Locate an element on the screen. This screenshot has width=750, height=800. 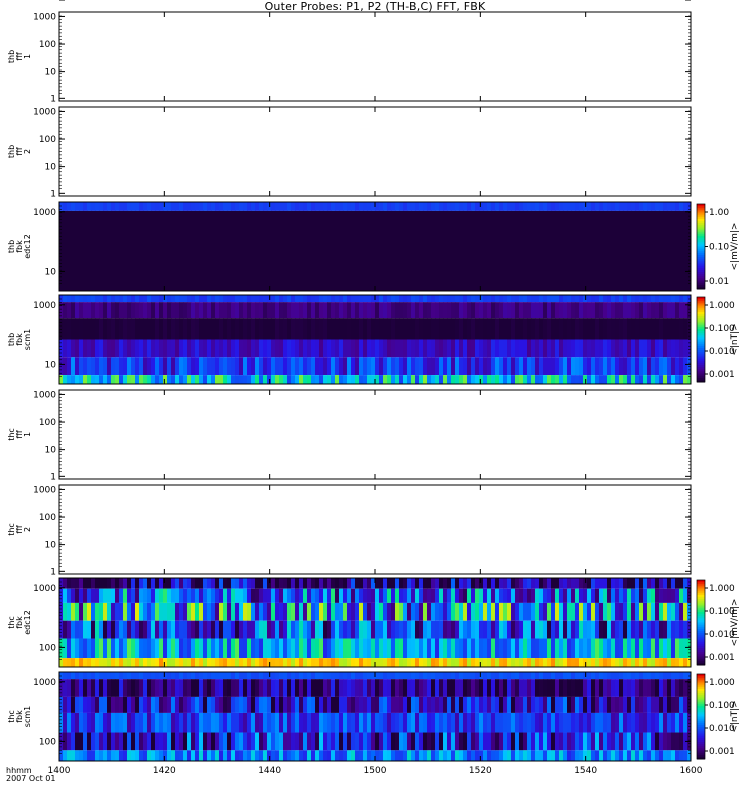
spectrogram-cells is located at coordinates (375, 246).